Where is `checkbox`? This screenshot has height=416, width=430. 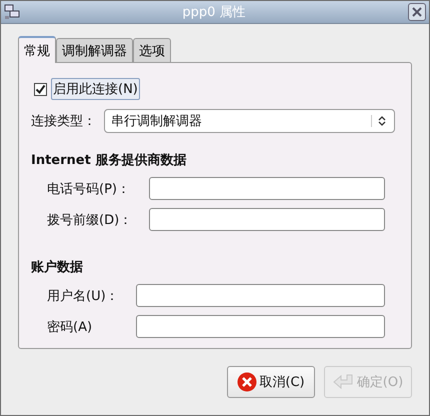
checkbox is located at coordinates (40, 89).